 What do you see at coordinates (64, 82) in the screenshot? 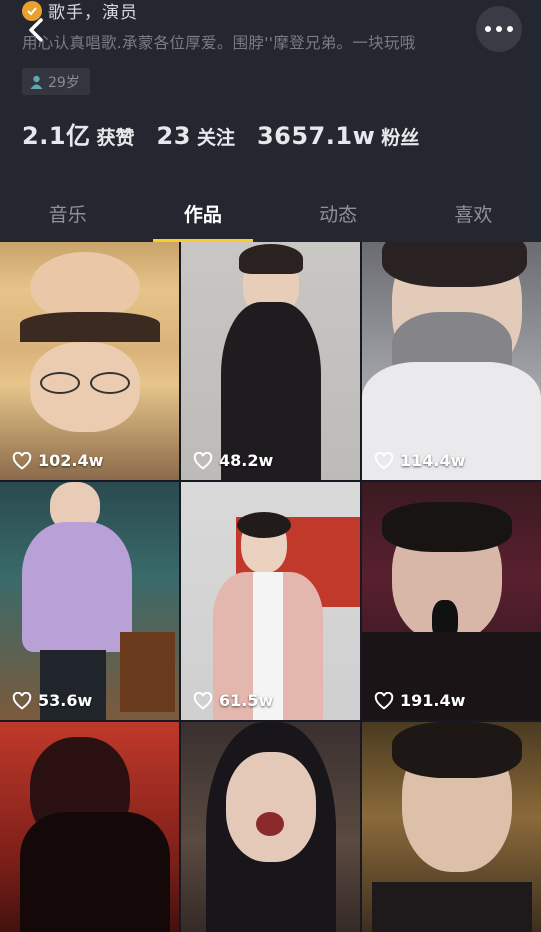
I see `age-text: 29岁` at bounding box center [64, 82].